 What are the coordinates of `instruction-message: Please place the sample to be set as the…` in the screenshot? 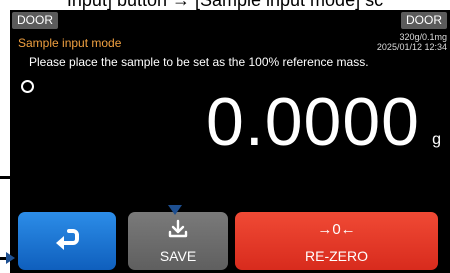 It's located at (199, 62).